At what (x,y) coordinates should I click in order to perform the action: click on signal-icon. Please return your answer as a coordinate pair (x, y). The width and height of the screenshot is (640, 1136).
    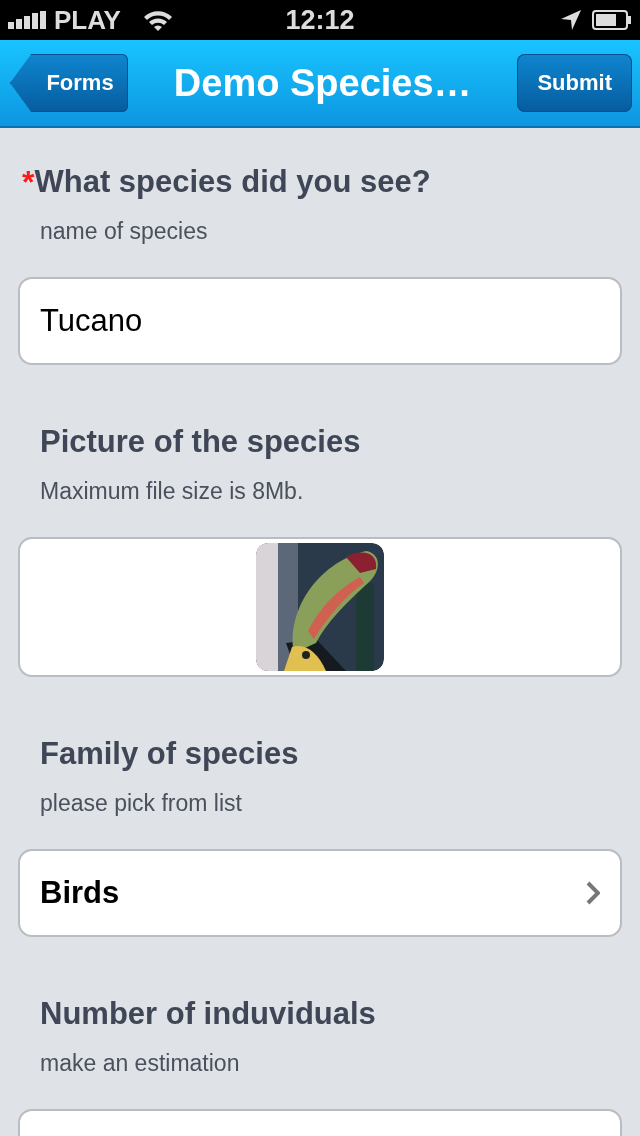
    Looking at the image, I should click on (28, 20).